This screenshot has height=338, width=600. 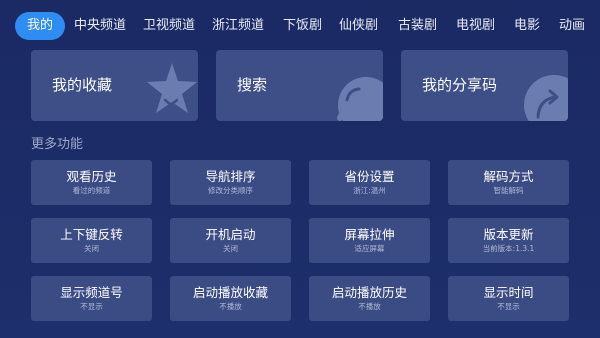 I want to click on feature-title: 省份设置, so click(x=369, y=176).